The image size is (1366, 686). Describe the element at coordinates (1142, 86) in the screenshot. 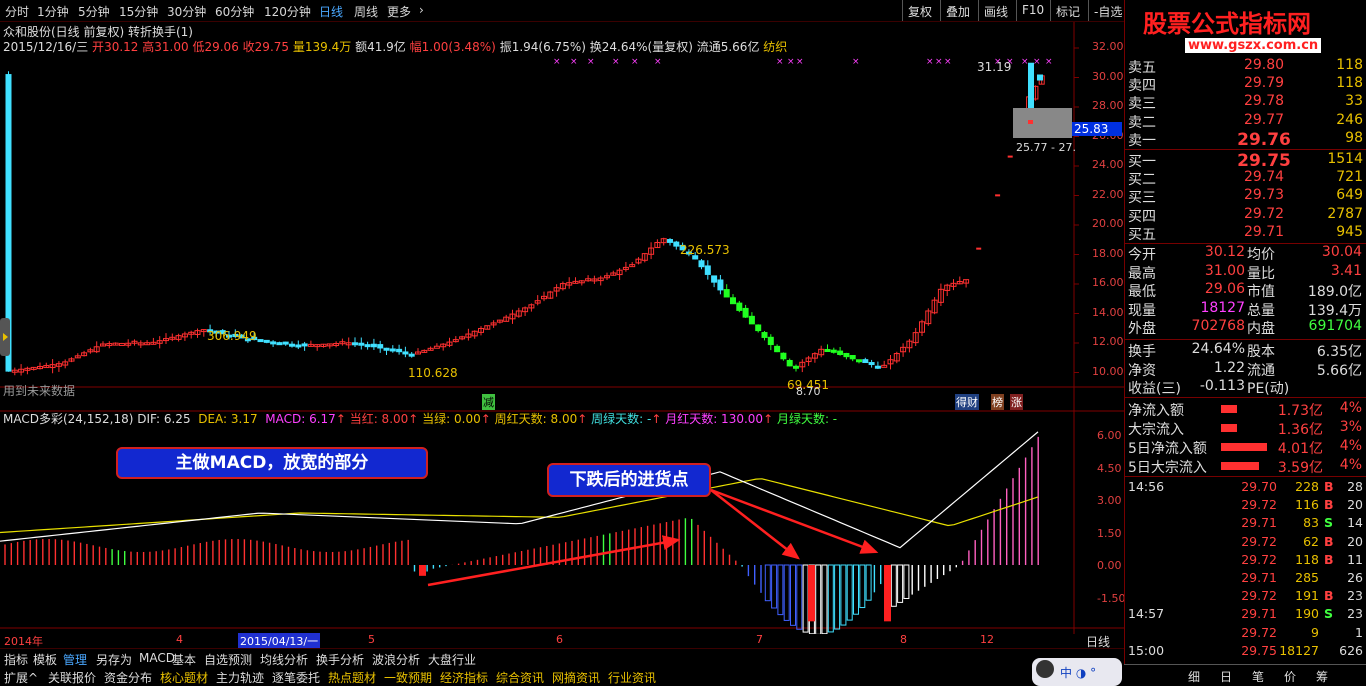

I see `level-label: 卖四` at that location.